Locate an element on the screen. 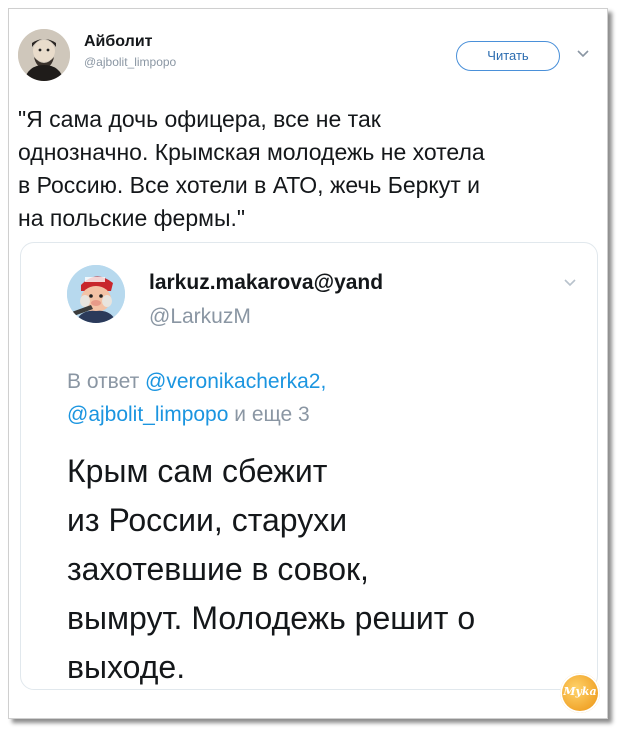 Image resolution: width=620 pixels, height=733 pixels. reply-prefix: В ответ is located at coordinates (106, 381).